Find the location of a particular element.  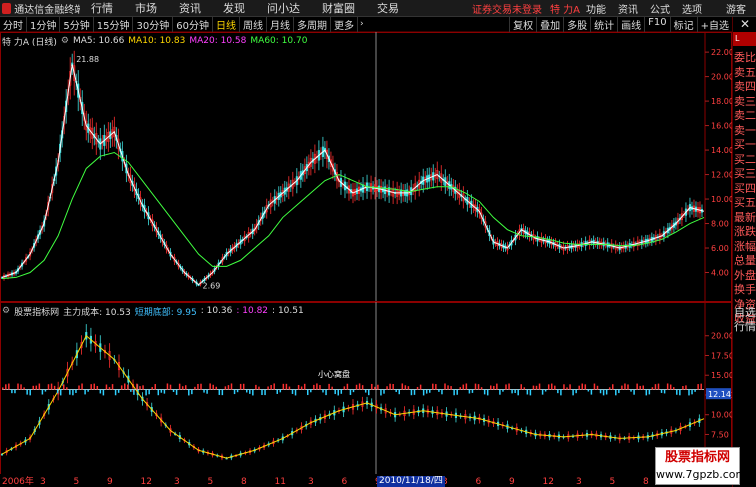

quote-field: 买三 is located at coordinates (745, 173).